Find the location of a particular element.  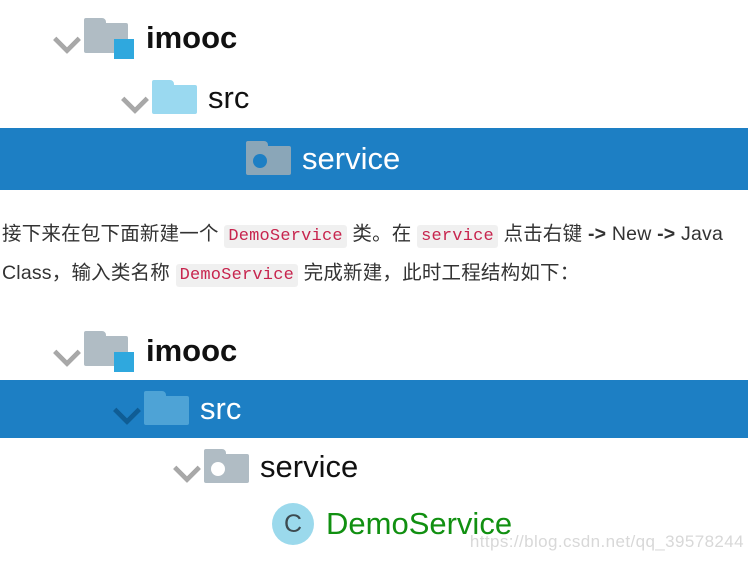

tree-row-demoservice: C DemoService is located at coordinates (374, 524).